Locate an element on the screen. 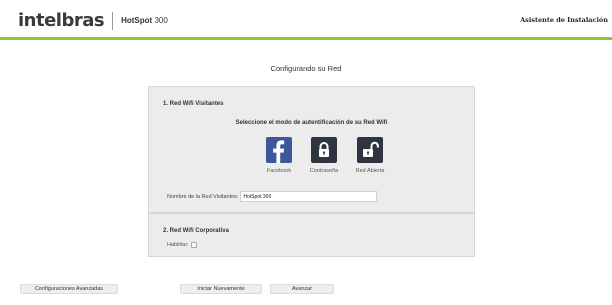  facebook-option-label: Facebook is located at coordinates (279, 171).